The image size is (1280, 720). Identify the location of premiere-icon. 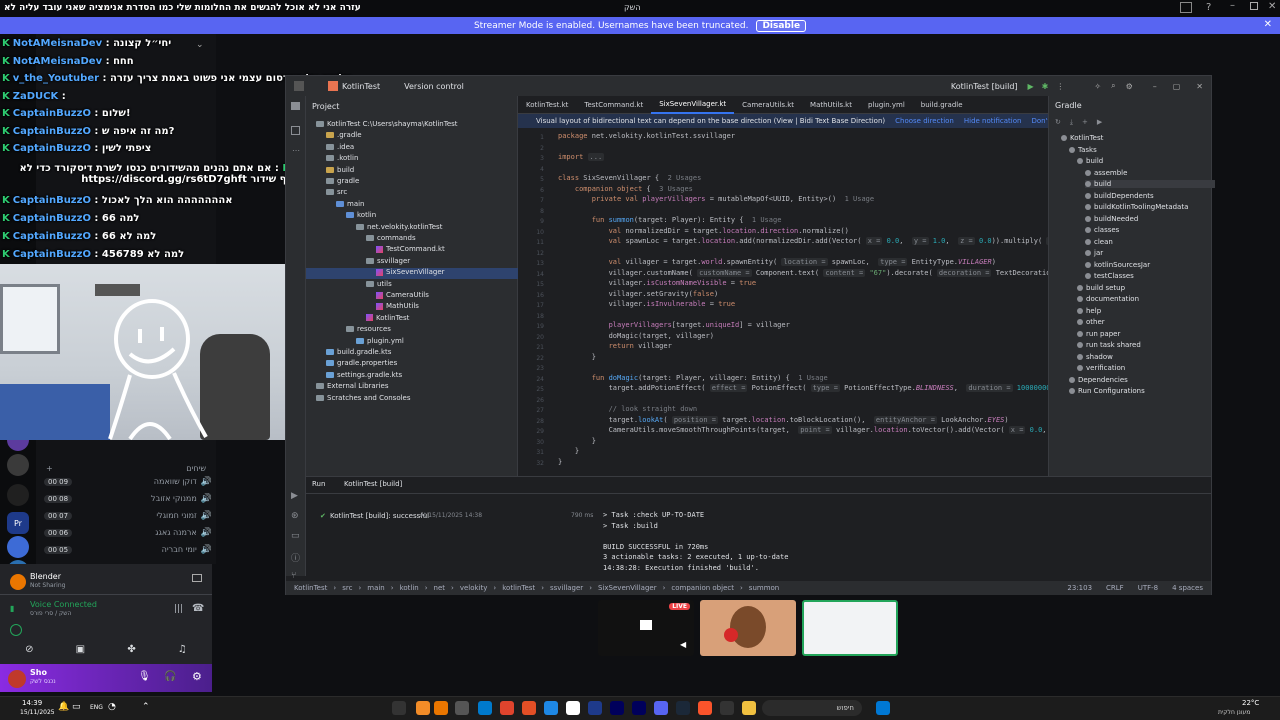
(639, 708).